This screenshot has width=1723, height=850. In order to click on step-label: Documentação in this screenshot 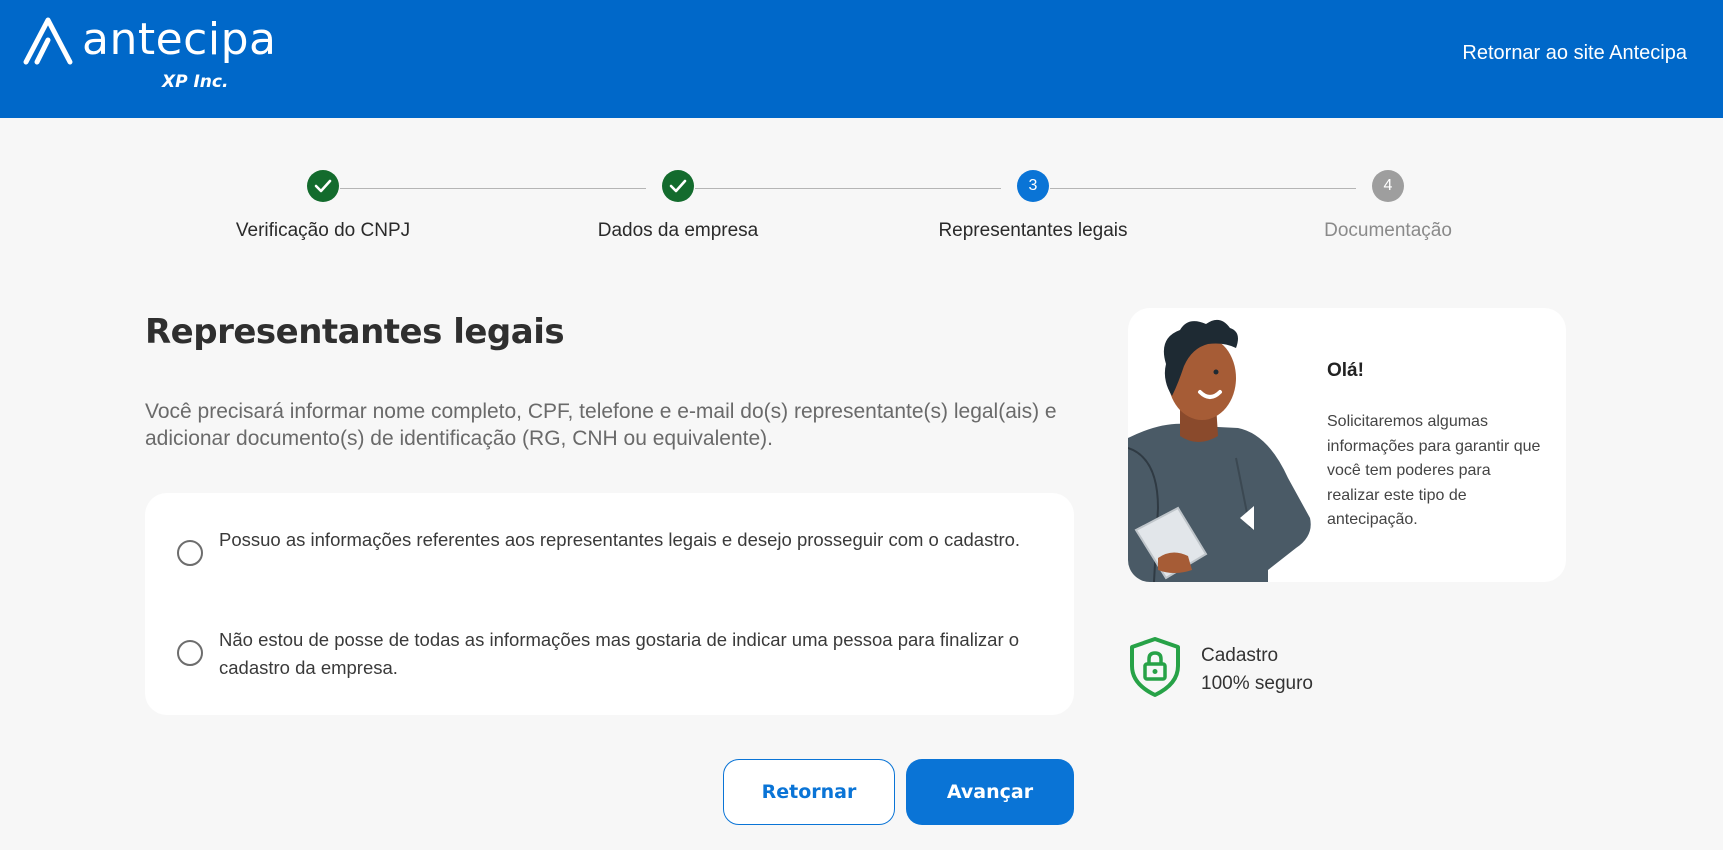, I will do `click(1388, 230)`.